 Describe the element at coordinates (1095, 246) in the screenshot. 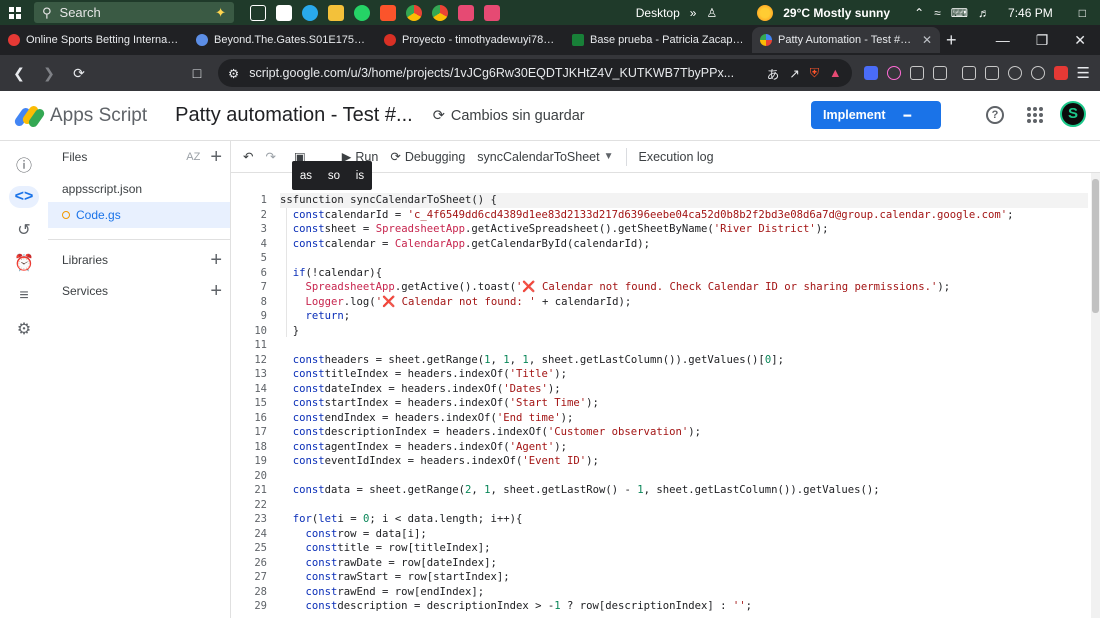

I see `scrollbar-thumb` at that location.